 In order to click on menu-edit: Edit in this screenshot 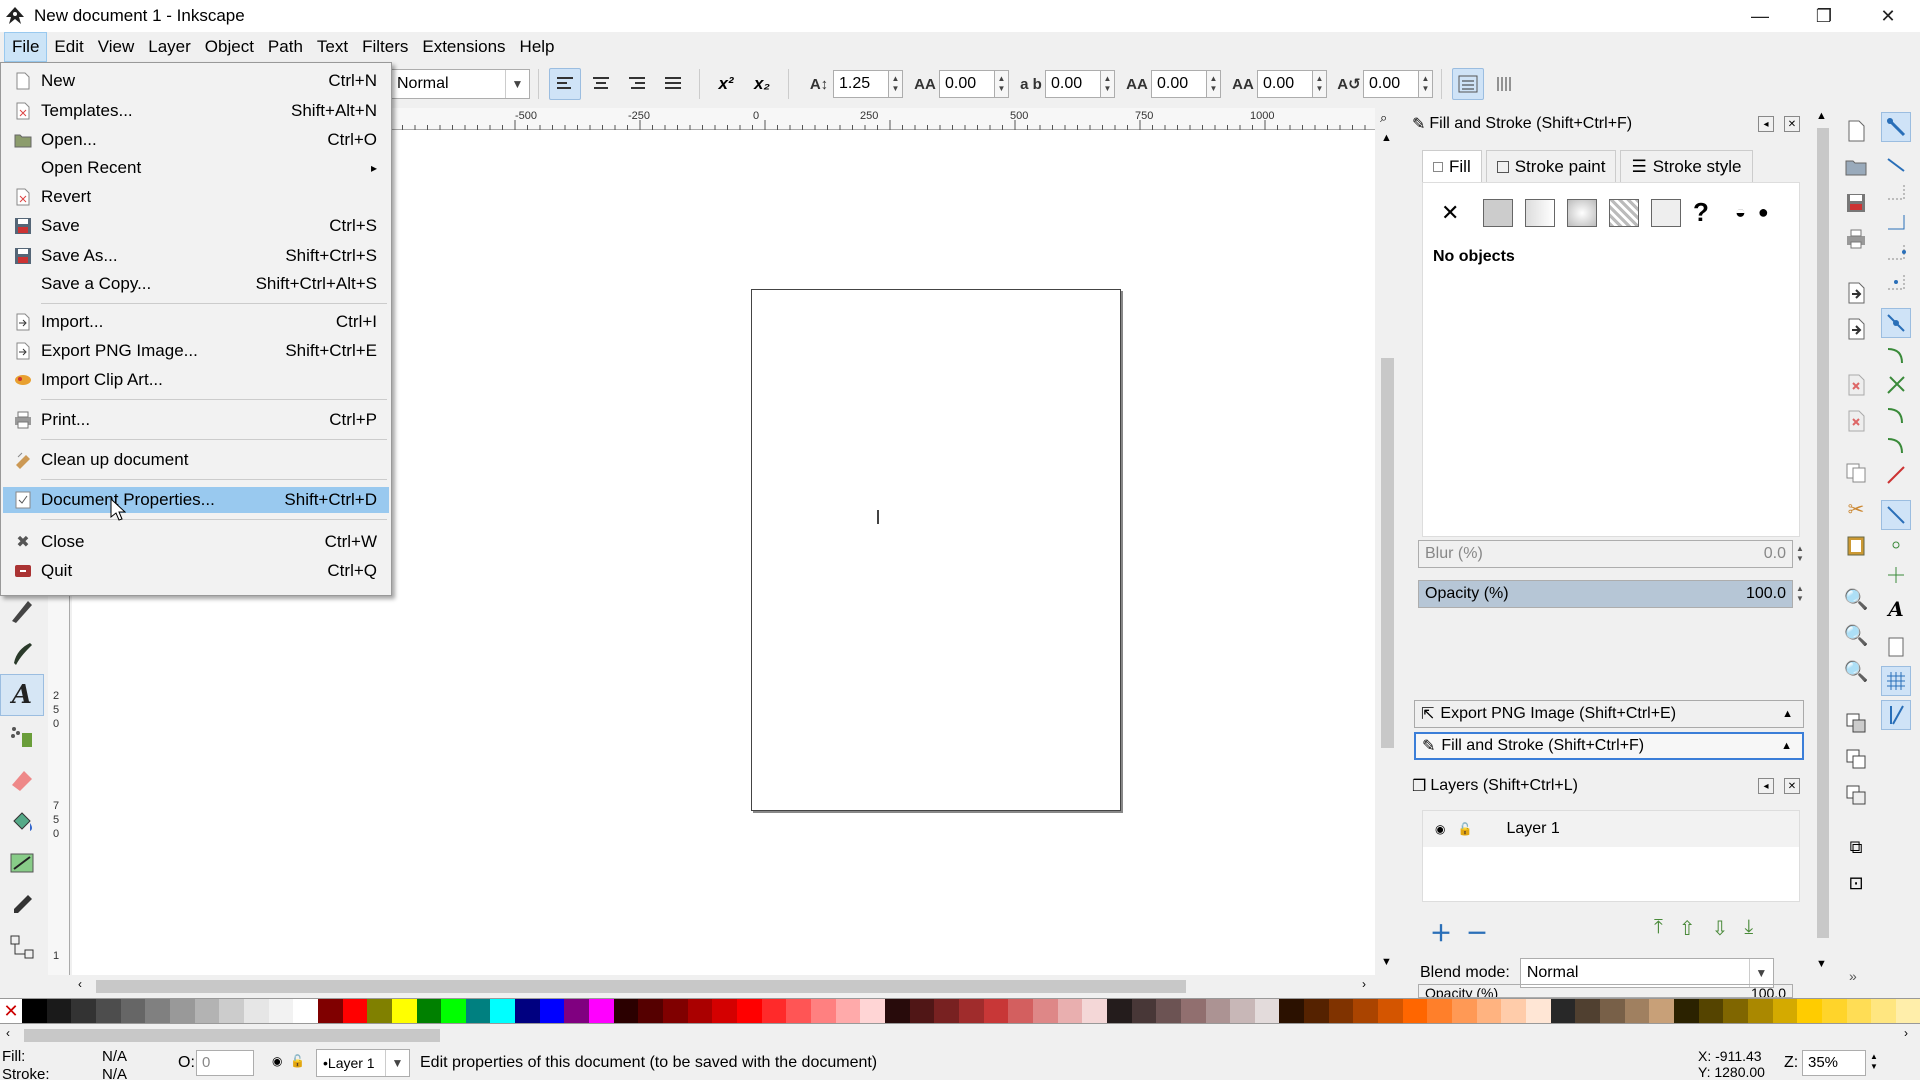, I will do `click(68, 47)`.